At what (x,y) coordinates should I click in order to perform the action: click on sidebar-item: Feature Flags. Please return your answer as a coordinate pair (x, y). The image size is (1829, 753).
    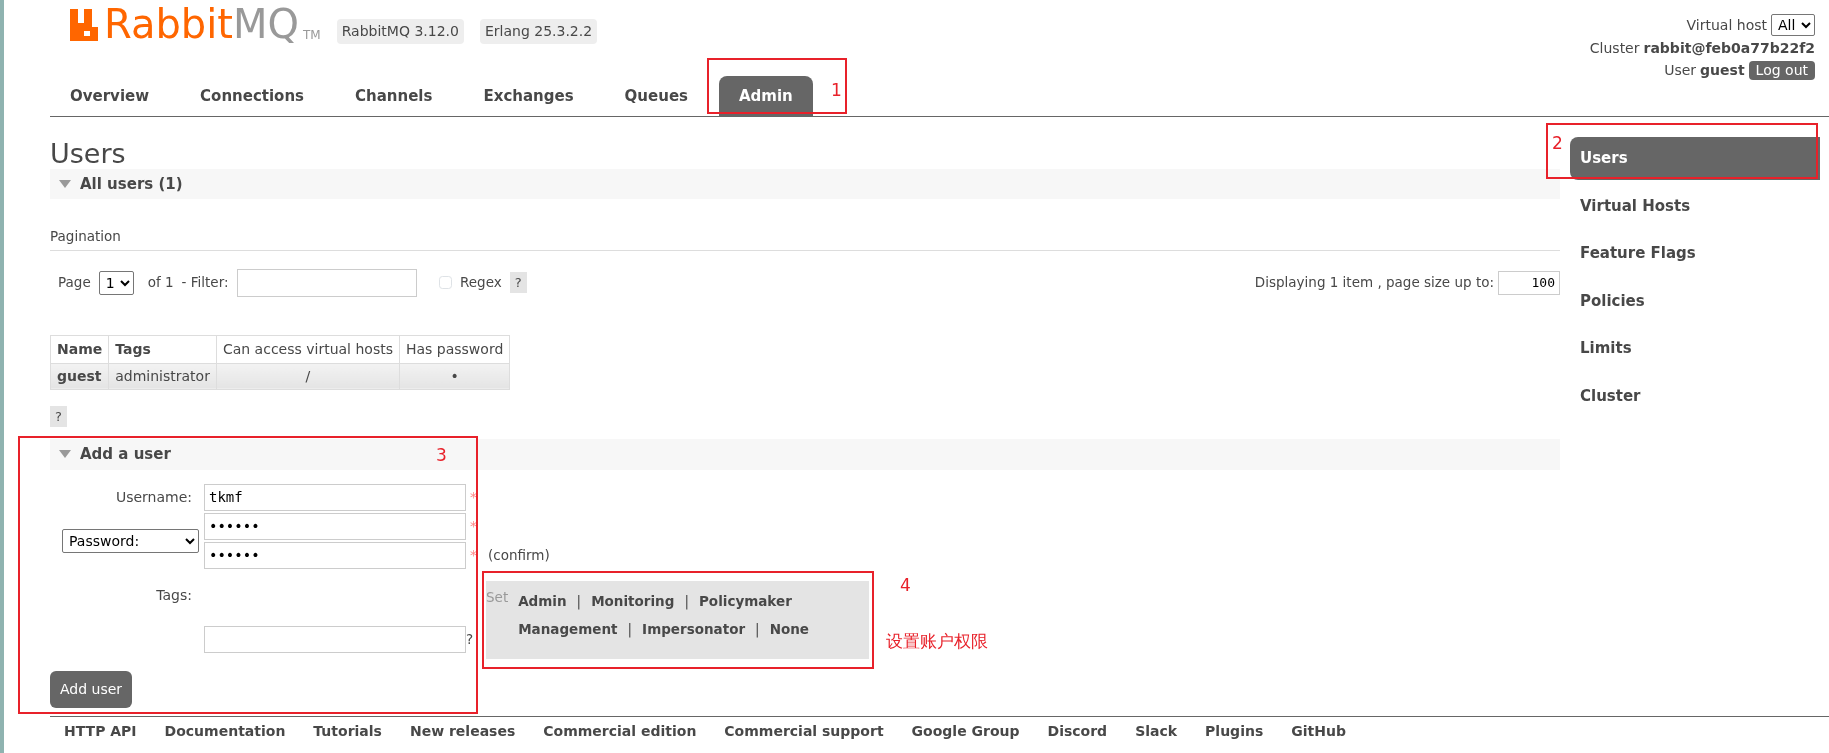
    Looking at the image, I should click on (1695, 253).